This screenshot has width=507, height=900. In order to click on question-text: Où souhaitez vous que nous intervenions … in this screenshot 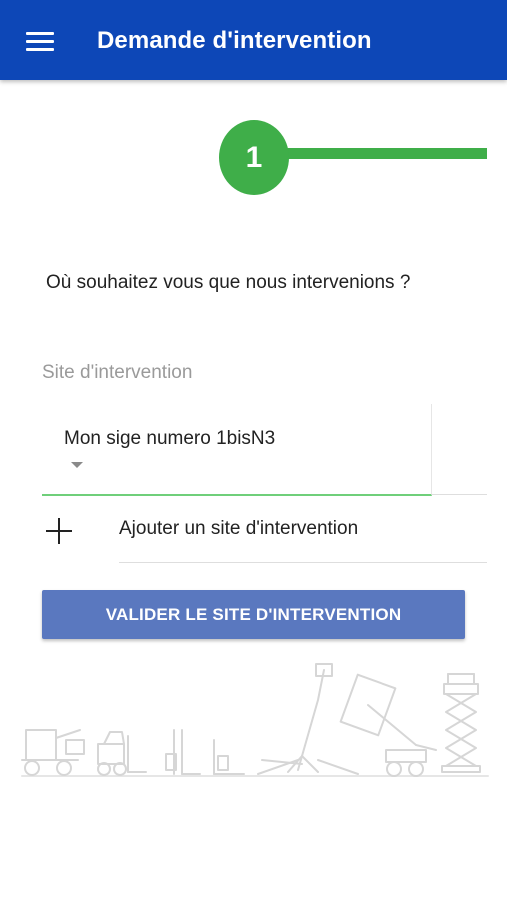, I will do `click(228, 282)`.